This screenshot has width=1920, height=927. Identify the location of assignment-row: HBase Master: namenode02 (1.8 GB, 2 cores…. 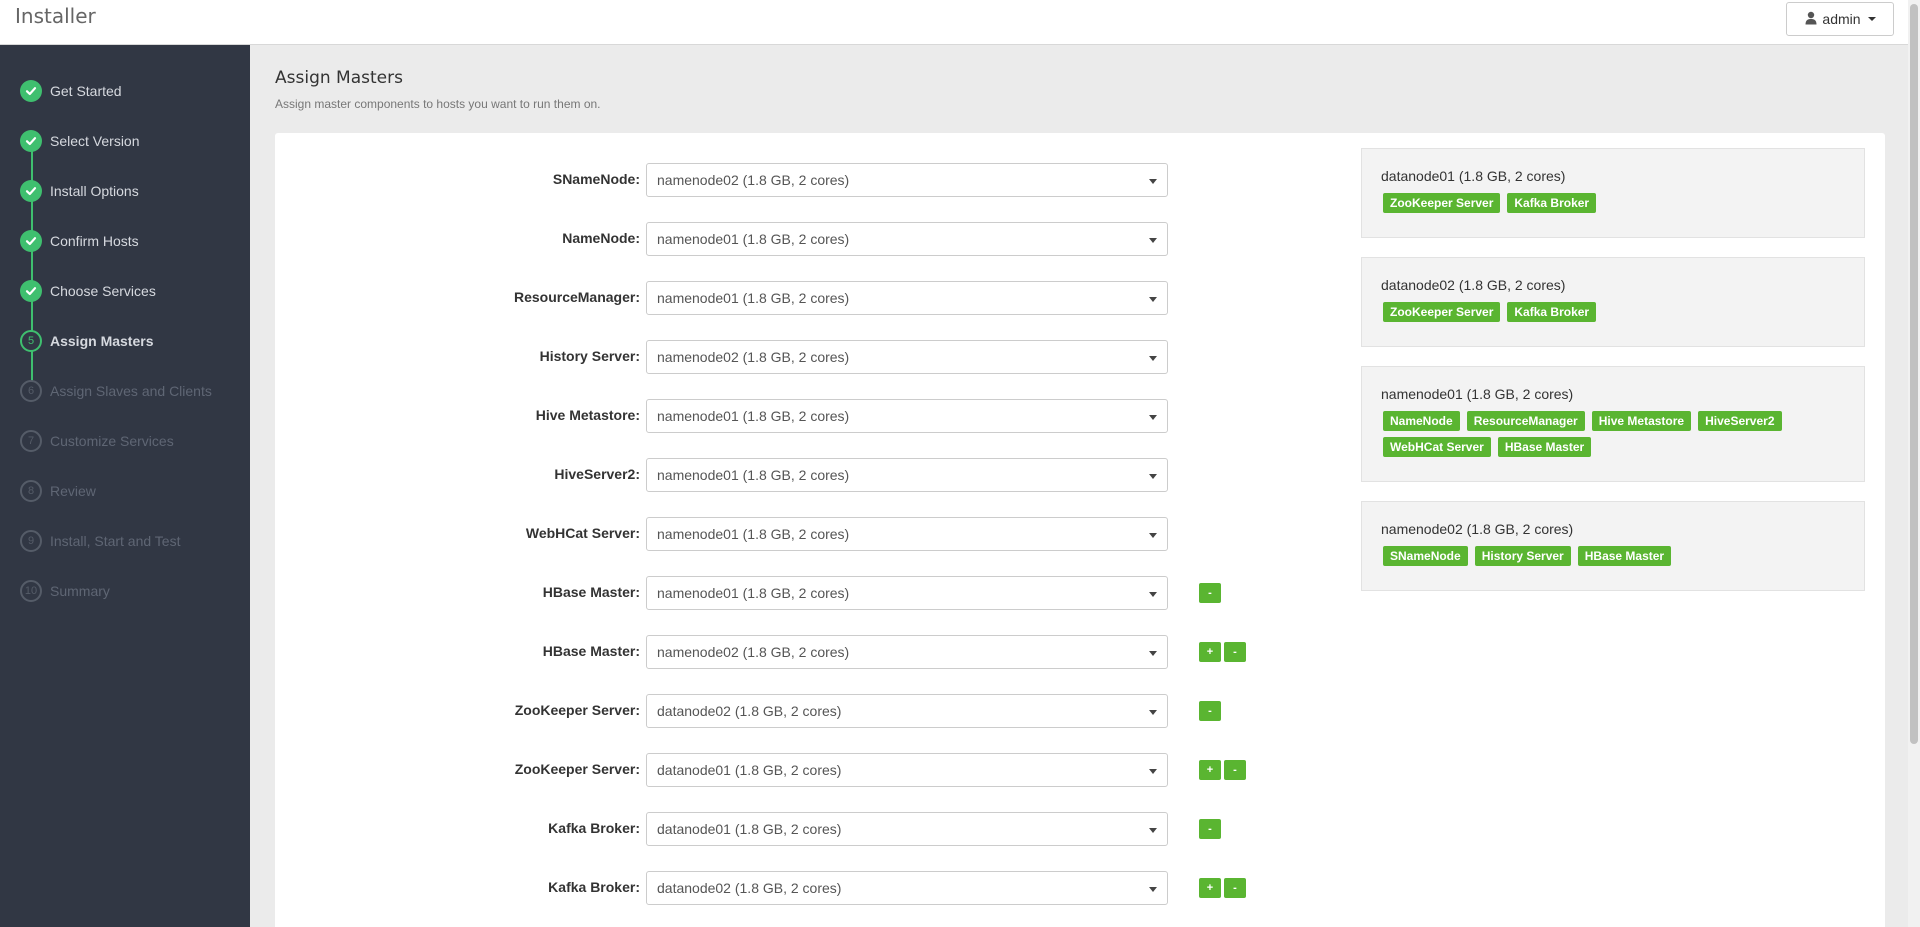
(775, 652).